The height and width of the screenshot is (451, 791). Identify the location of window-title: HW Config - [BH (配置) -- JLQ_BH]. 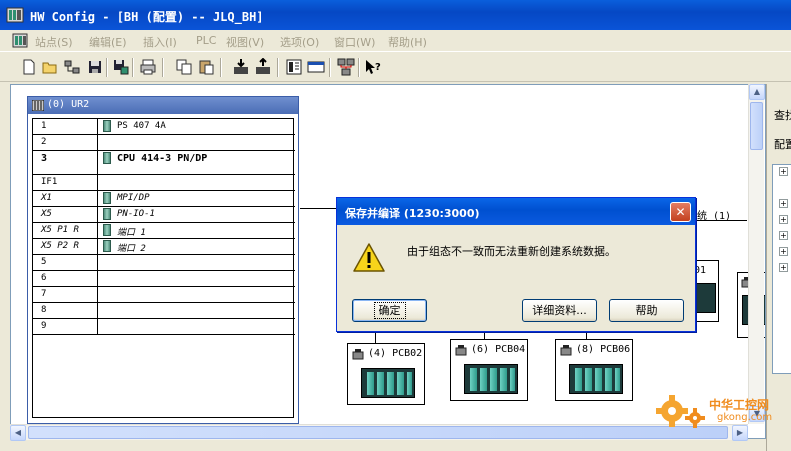
(147, 17).